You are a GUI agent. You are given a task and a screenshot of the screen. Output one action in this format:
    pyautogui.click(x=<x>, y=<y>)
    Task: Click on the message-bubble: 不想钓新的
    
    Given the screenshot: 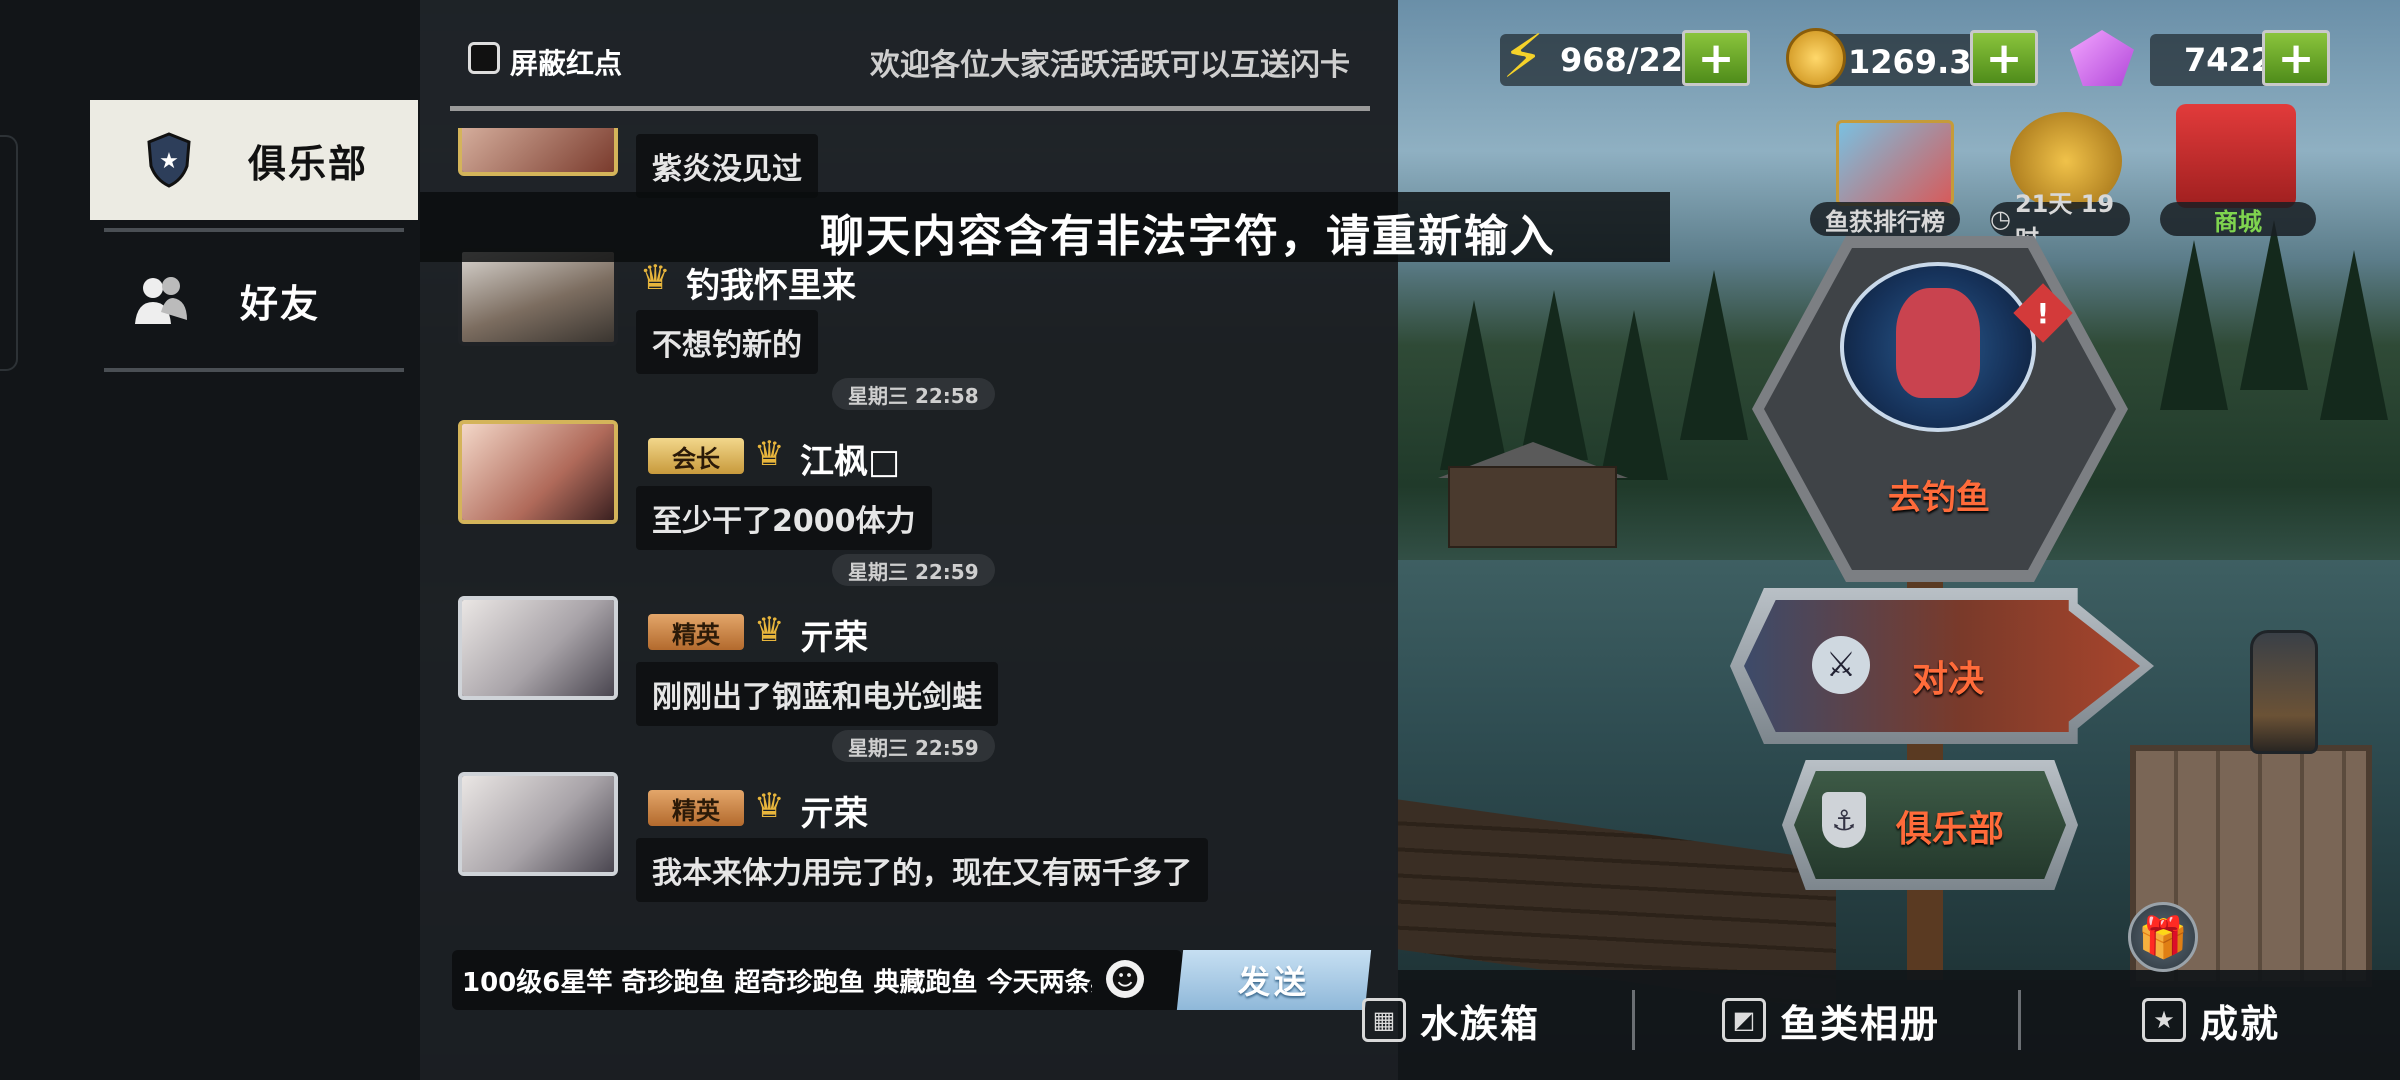 What is the action you would take?
    pyautogui.click(x=727, y=342)
    